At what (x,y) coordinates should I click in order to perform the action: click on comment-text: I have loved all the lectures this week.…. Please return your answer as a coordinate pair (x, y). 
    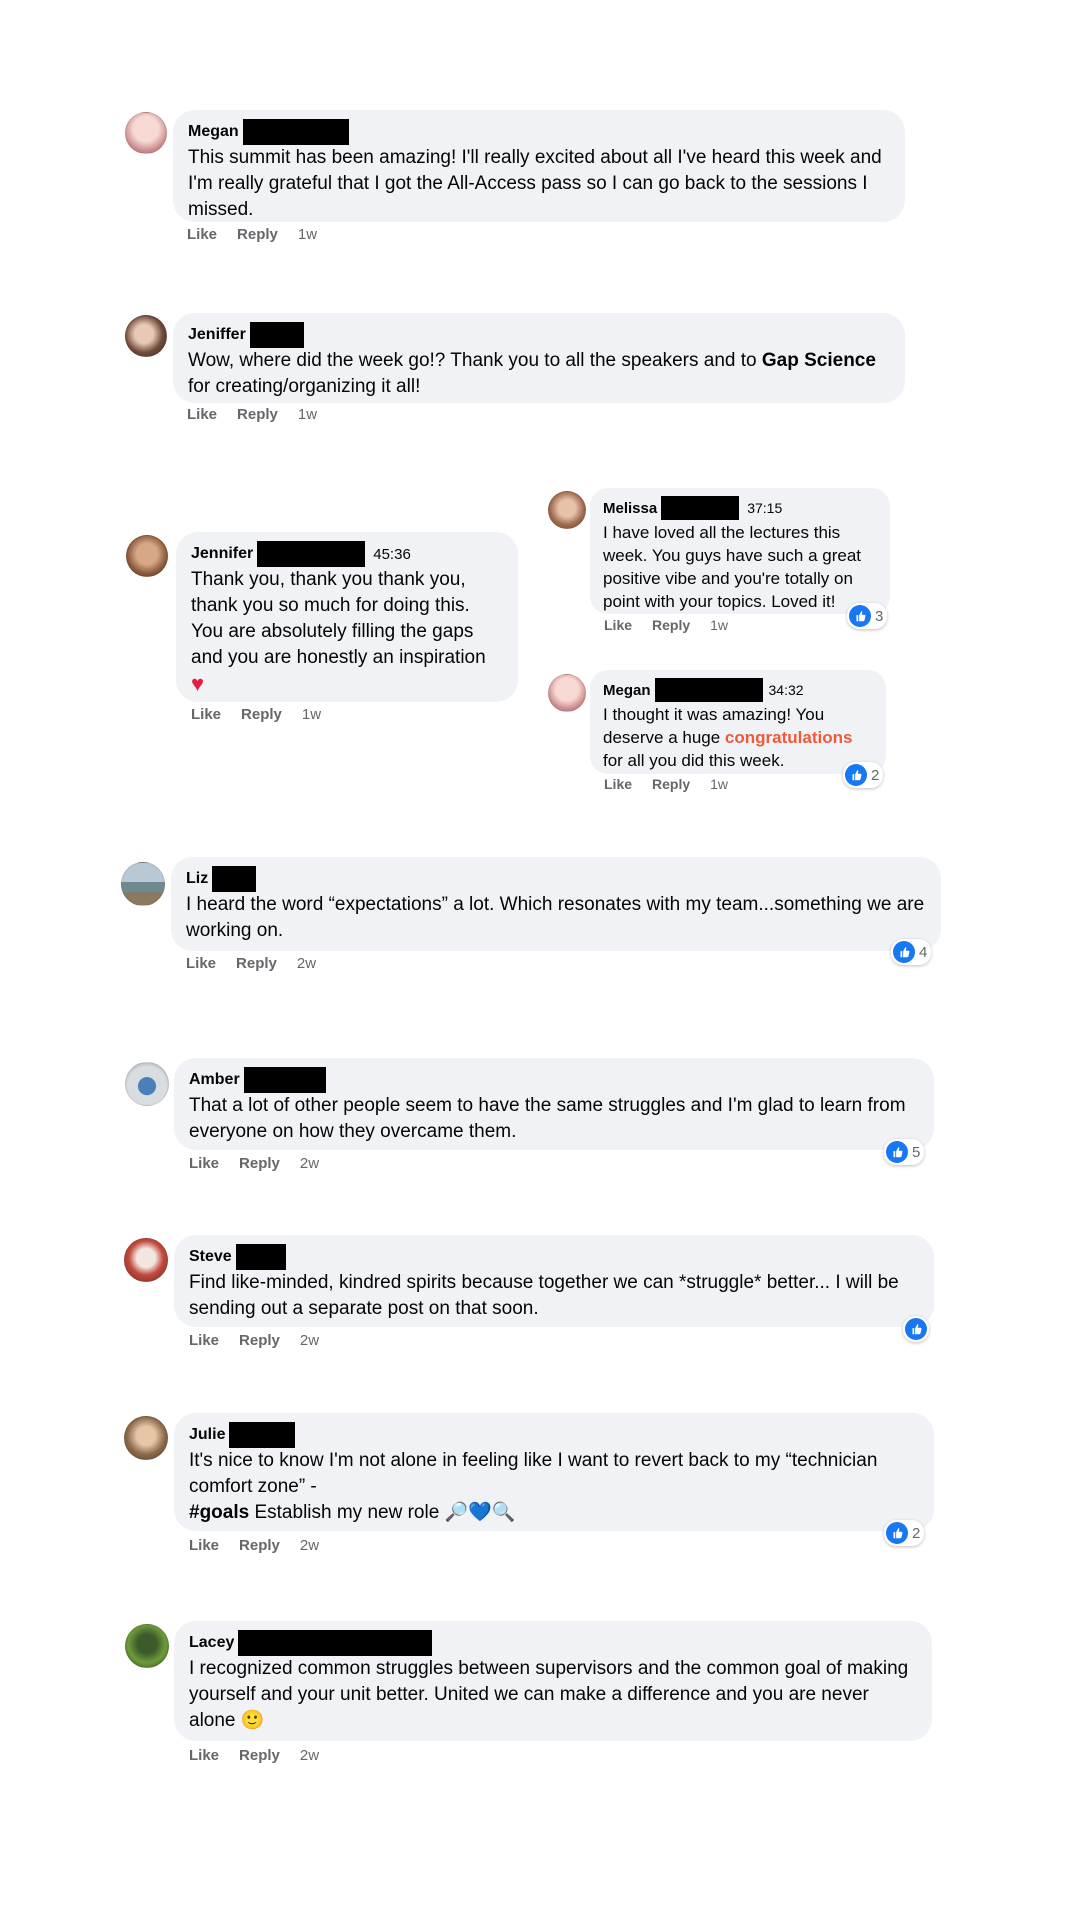
    Looking at the image, I should click on (734, 567).